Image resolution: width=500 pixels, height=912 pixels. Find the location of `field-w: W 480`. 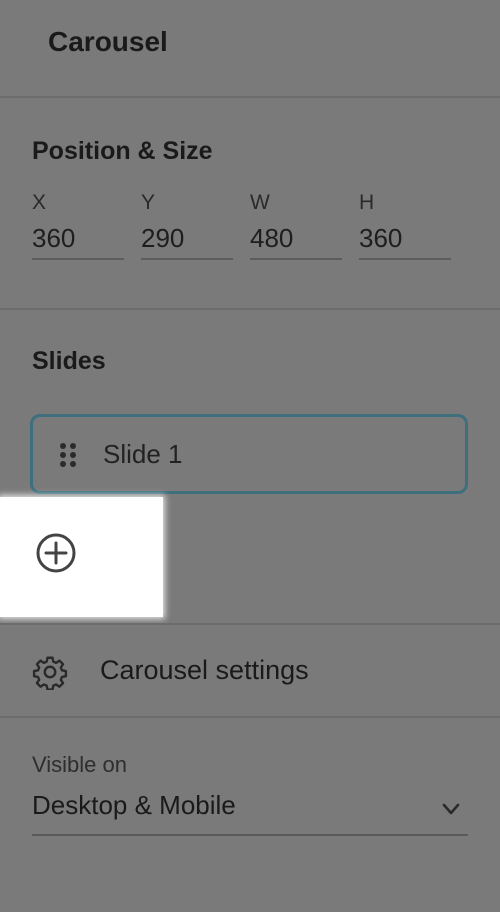

field-w: W 480 is located at coordinates (296, 225).